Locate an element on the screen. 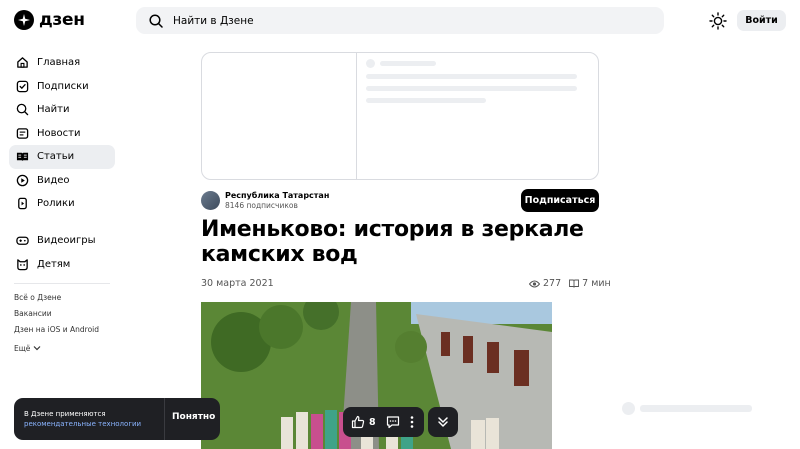 Image resolution: width=800 pixels, height=449 pixels. sidebar-item-label: Видео is located at coordinates (53, 180).